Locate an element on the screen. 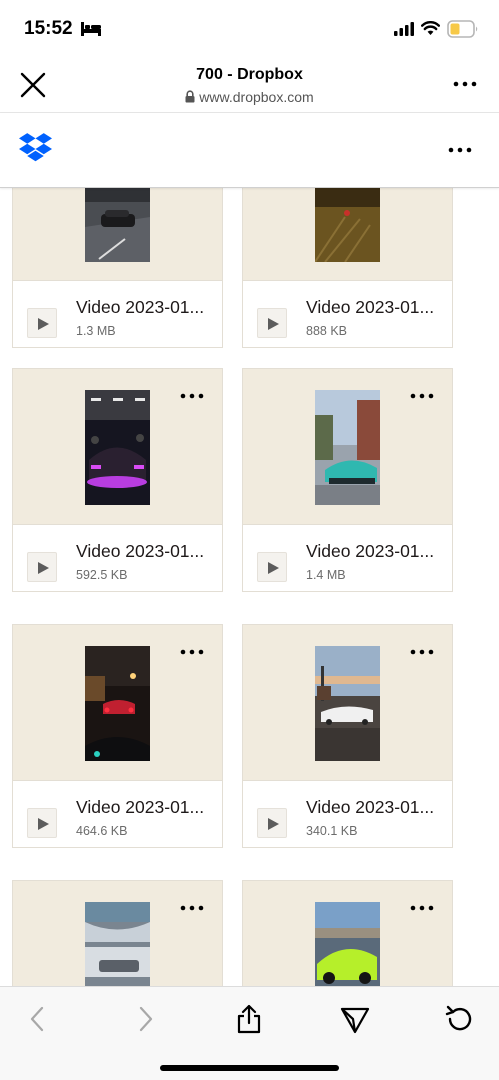 This screenshot has width=499, height=1080. file-card: Video 2023-01... 340.1 KB is located at coordinates (347, 736).